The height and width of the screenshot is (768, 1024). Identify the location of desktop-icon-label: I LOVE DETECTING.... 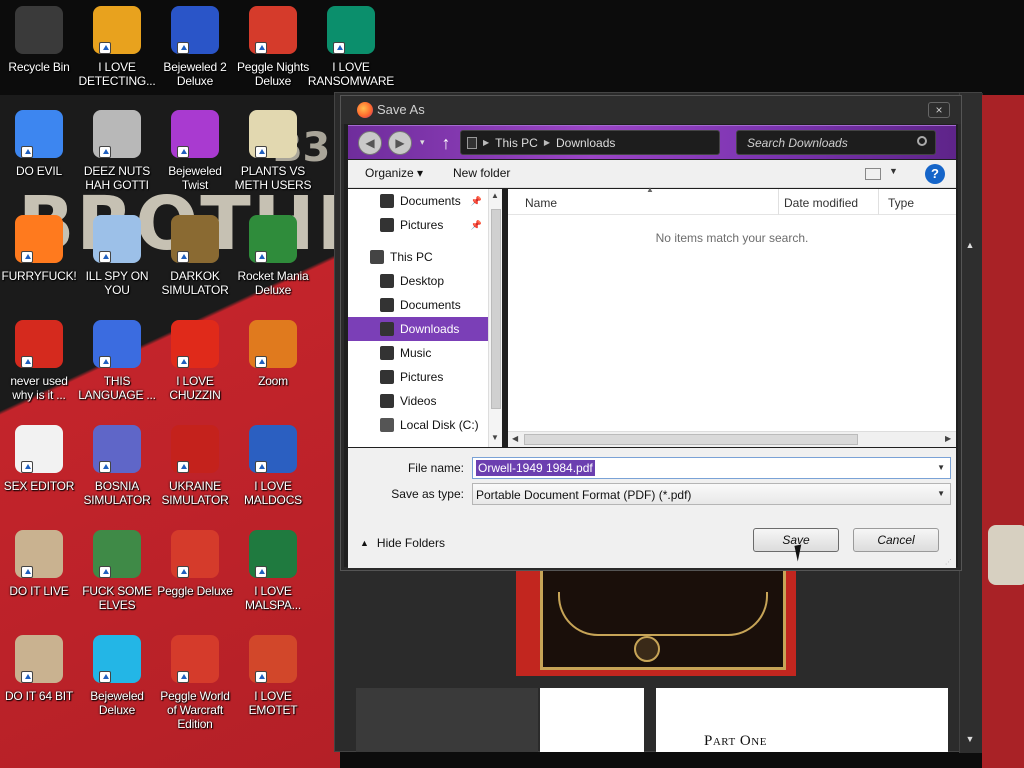
(117, 74).